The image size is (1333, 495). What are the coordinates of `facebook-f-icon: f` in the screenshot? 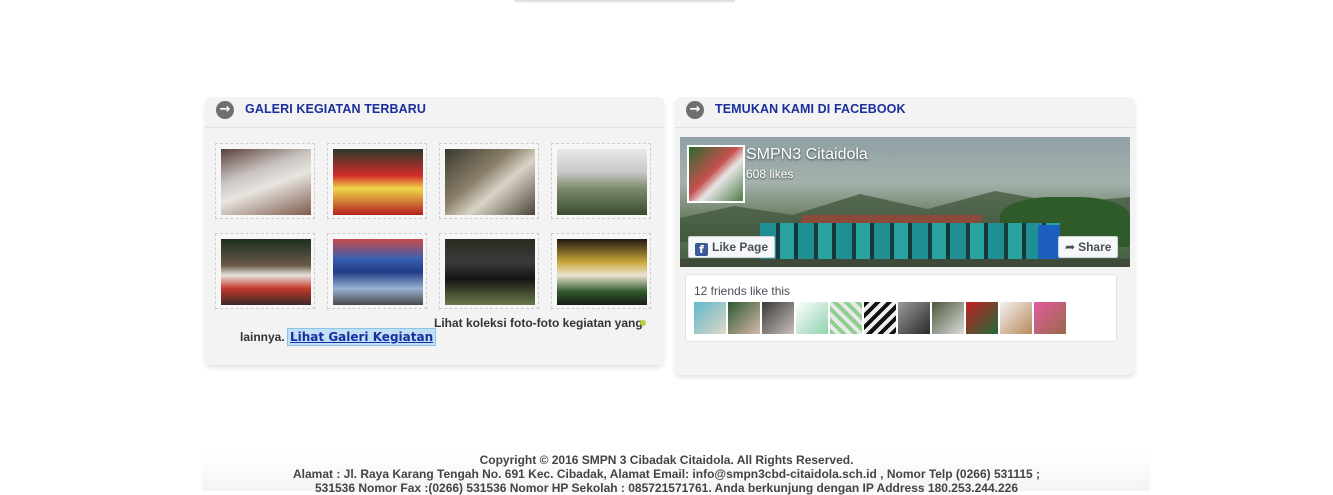 It's located at (701, 249).